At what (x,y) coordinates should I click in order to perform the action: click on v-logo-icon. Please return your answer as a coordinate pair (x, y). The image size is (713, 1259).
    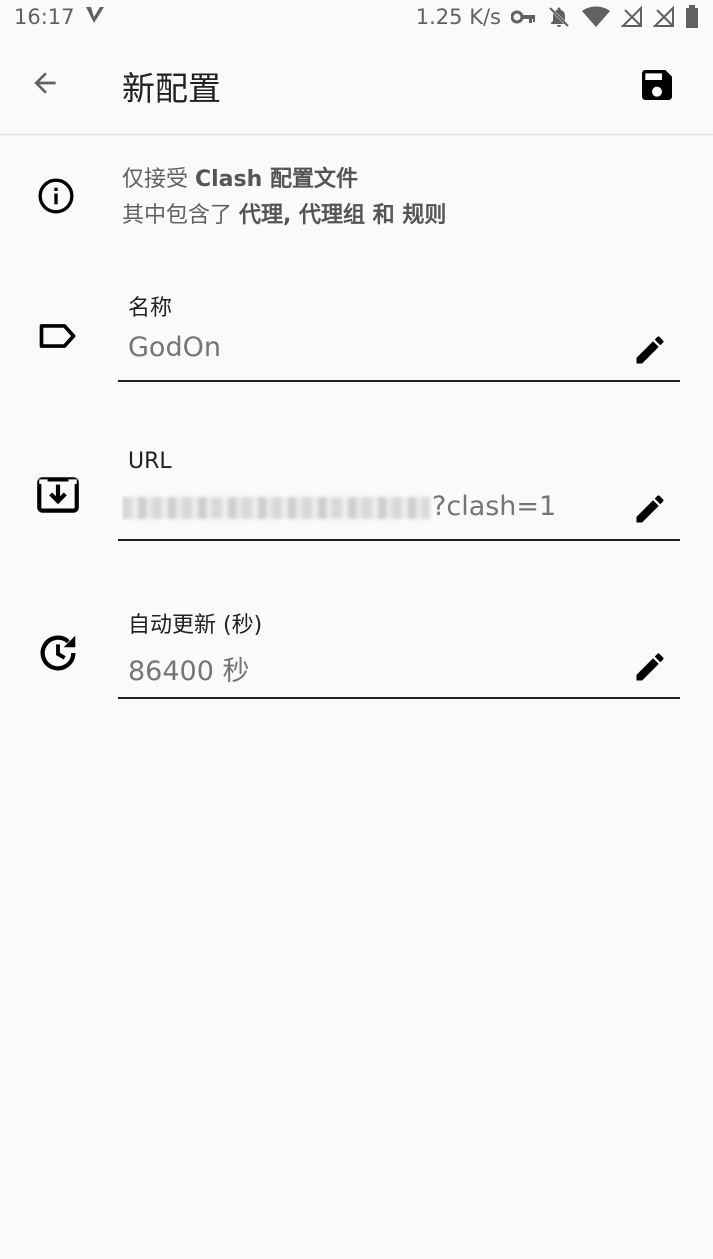
    Looking at the image, I should click on (95, 17).